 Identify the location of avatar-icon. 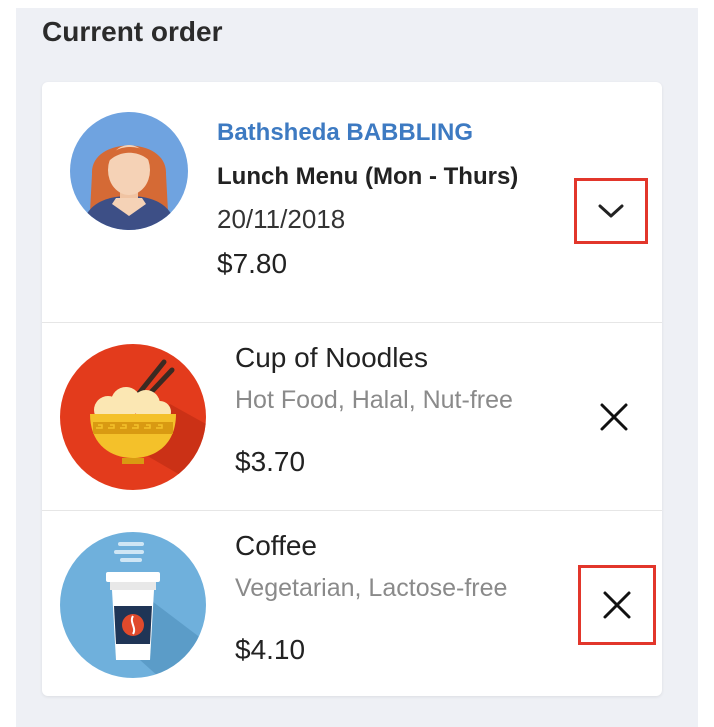
(129, 171).